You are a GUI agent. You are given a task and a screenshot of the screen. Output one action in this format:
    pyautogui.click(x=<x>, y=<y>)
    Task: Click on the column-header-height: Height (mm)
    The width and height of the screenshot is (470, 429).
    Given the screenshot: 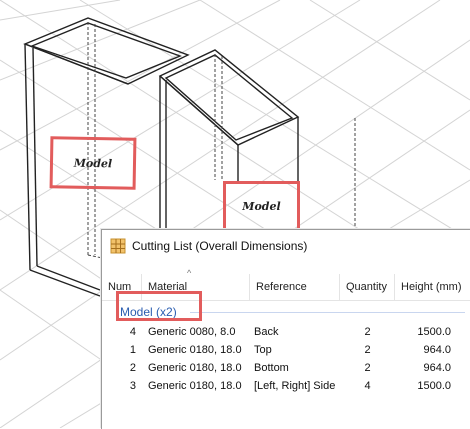 What is the action you would take?
    pyautogui.click(x=431, y=287)
    